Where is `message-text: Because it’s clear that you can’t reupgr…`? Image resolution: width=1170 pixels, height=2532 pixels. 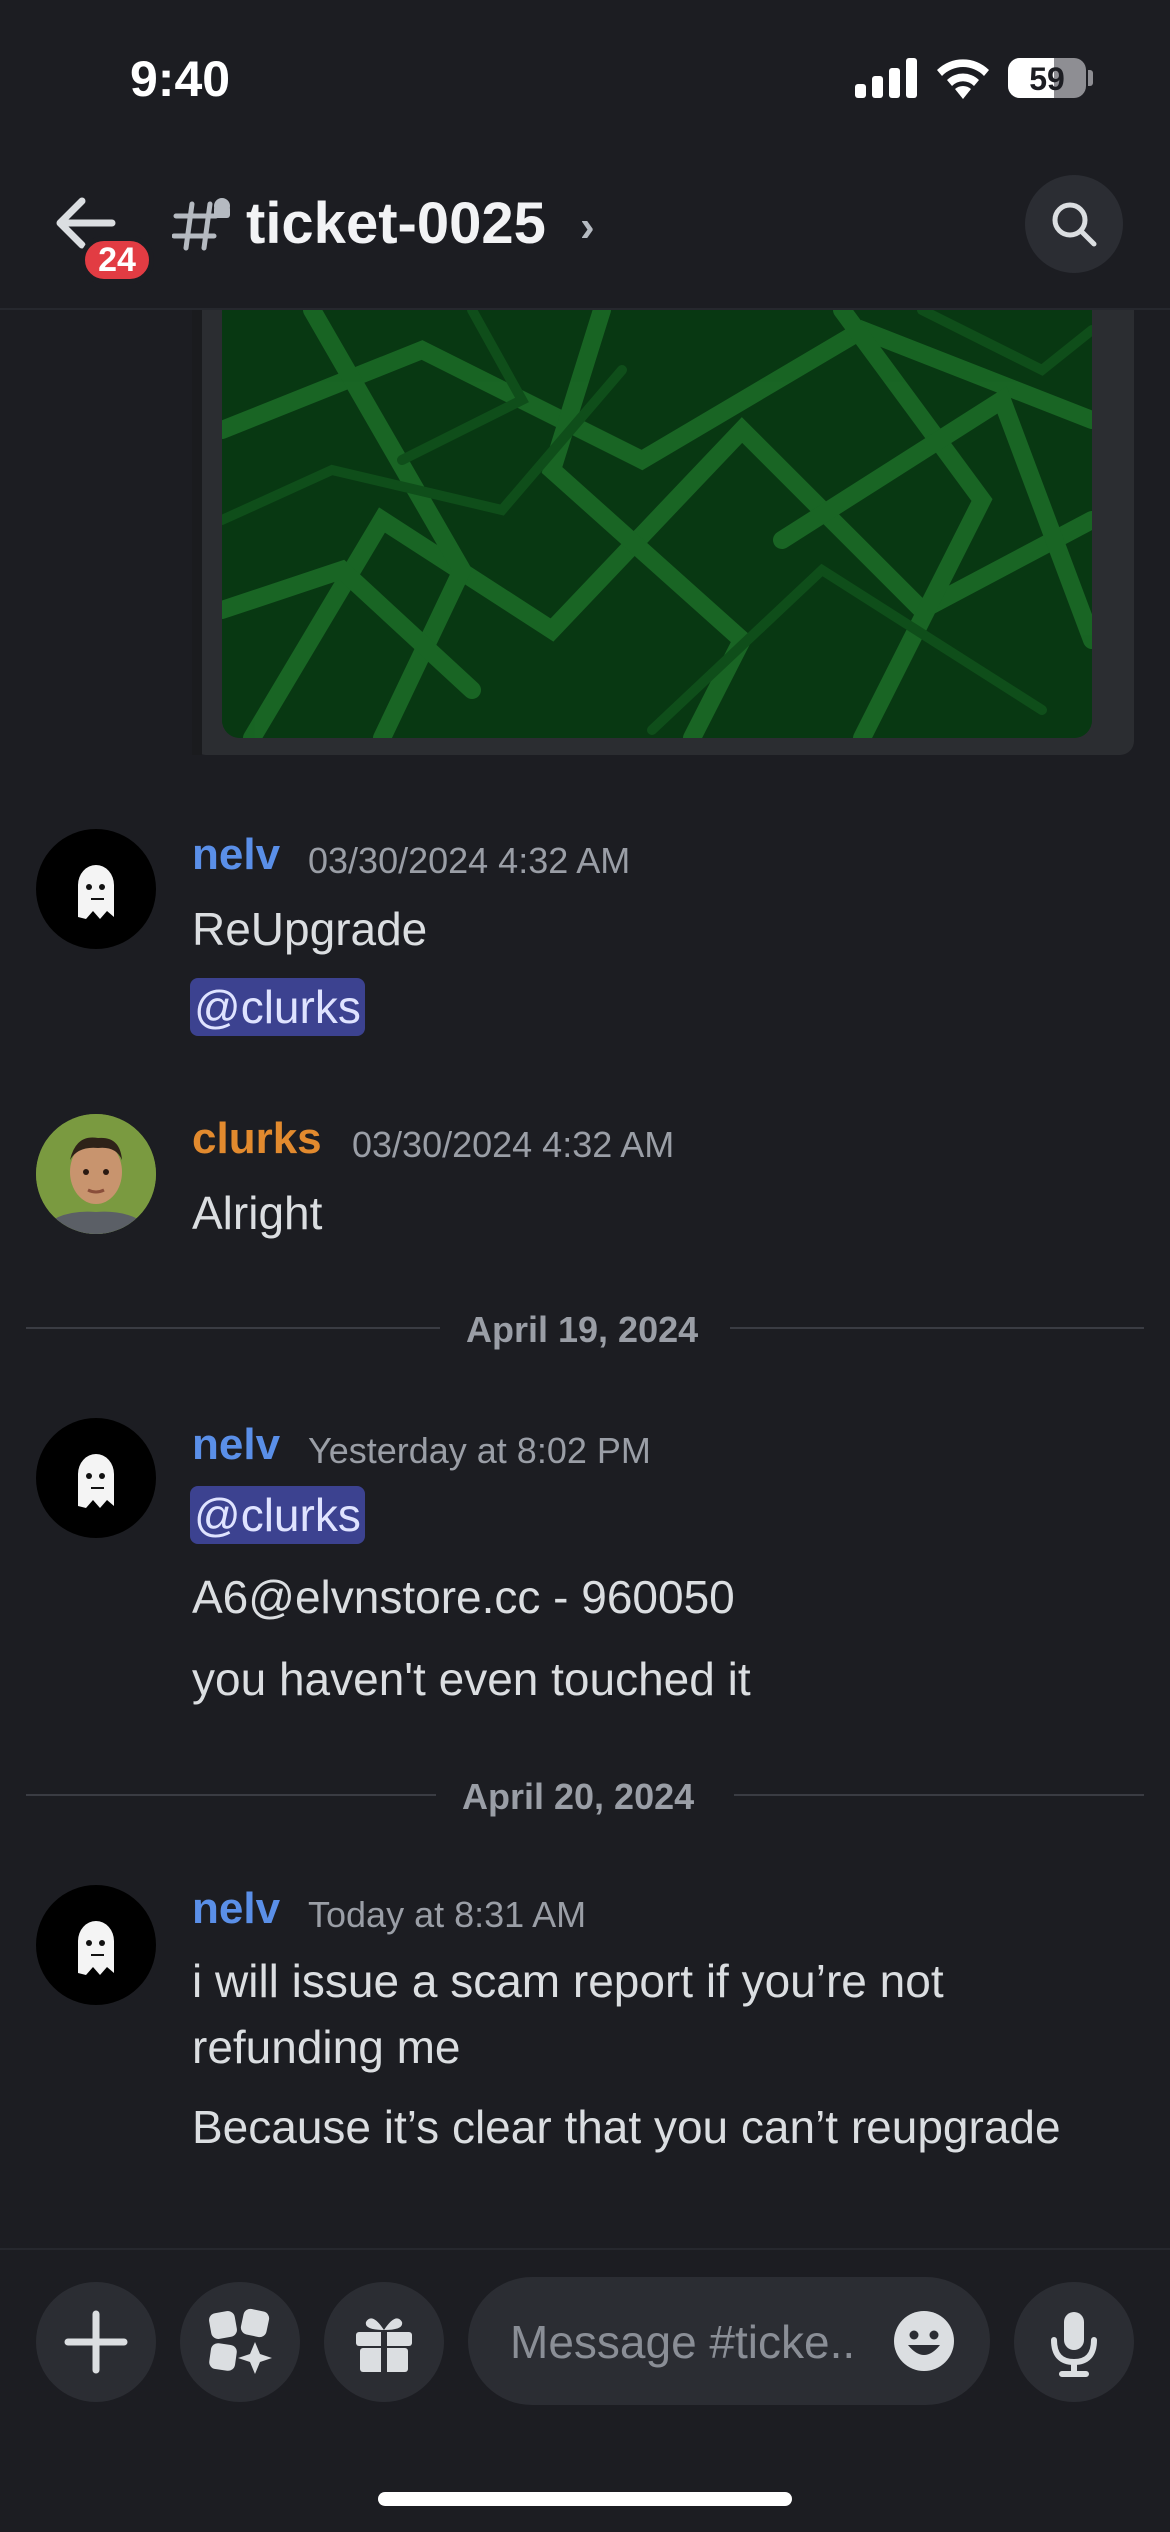 message-text: Because it’s clear that you can’t reupgr… is located at coordinates (626, 2127).